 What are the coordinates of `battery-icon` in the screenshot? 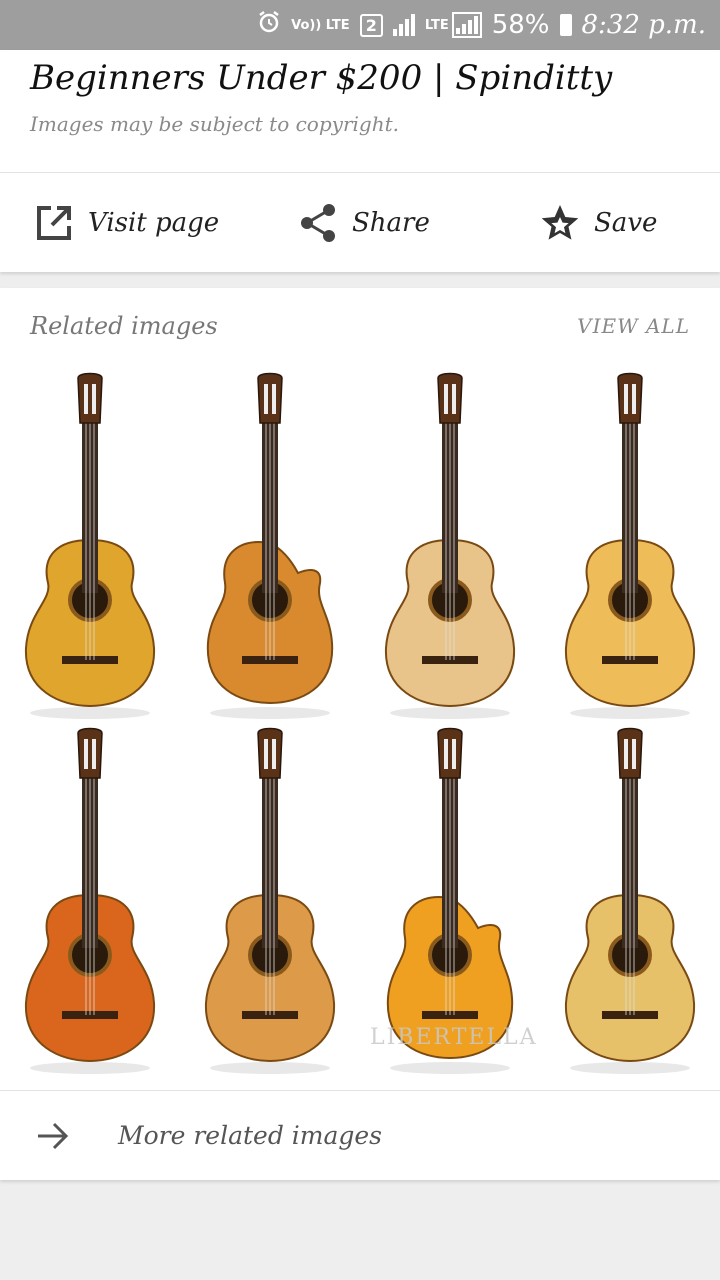 It's located at (565, 25).